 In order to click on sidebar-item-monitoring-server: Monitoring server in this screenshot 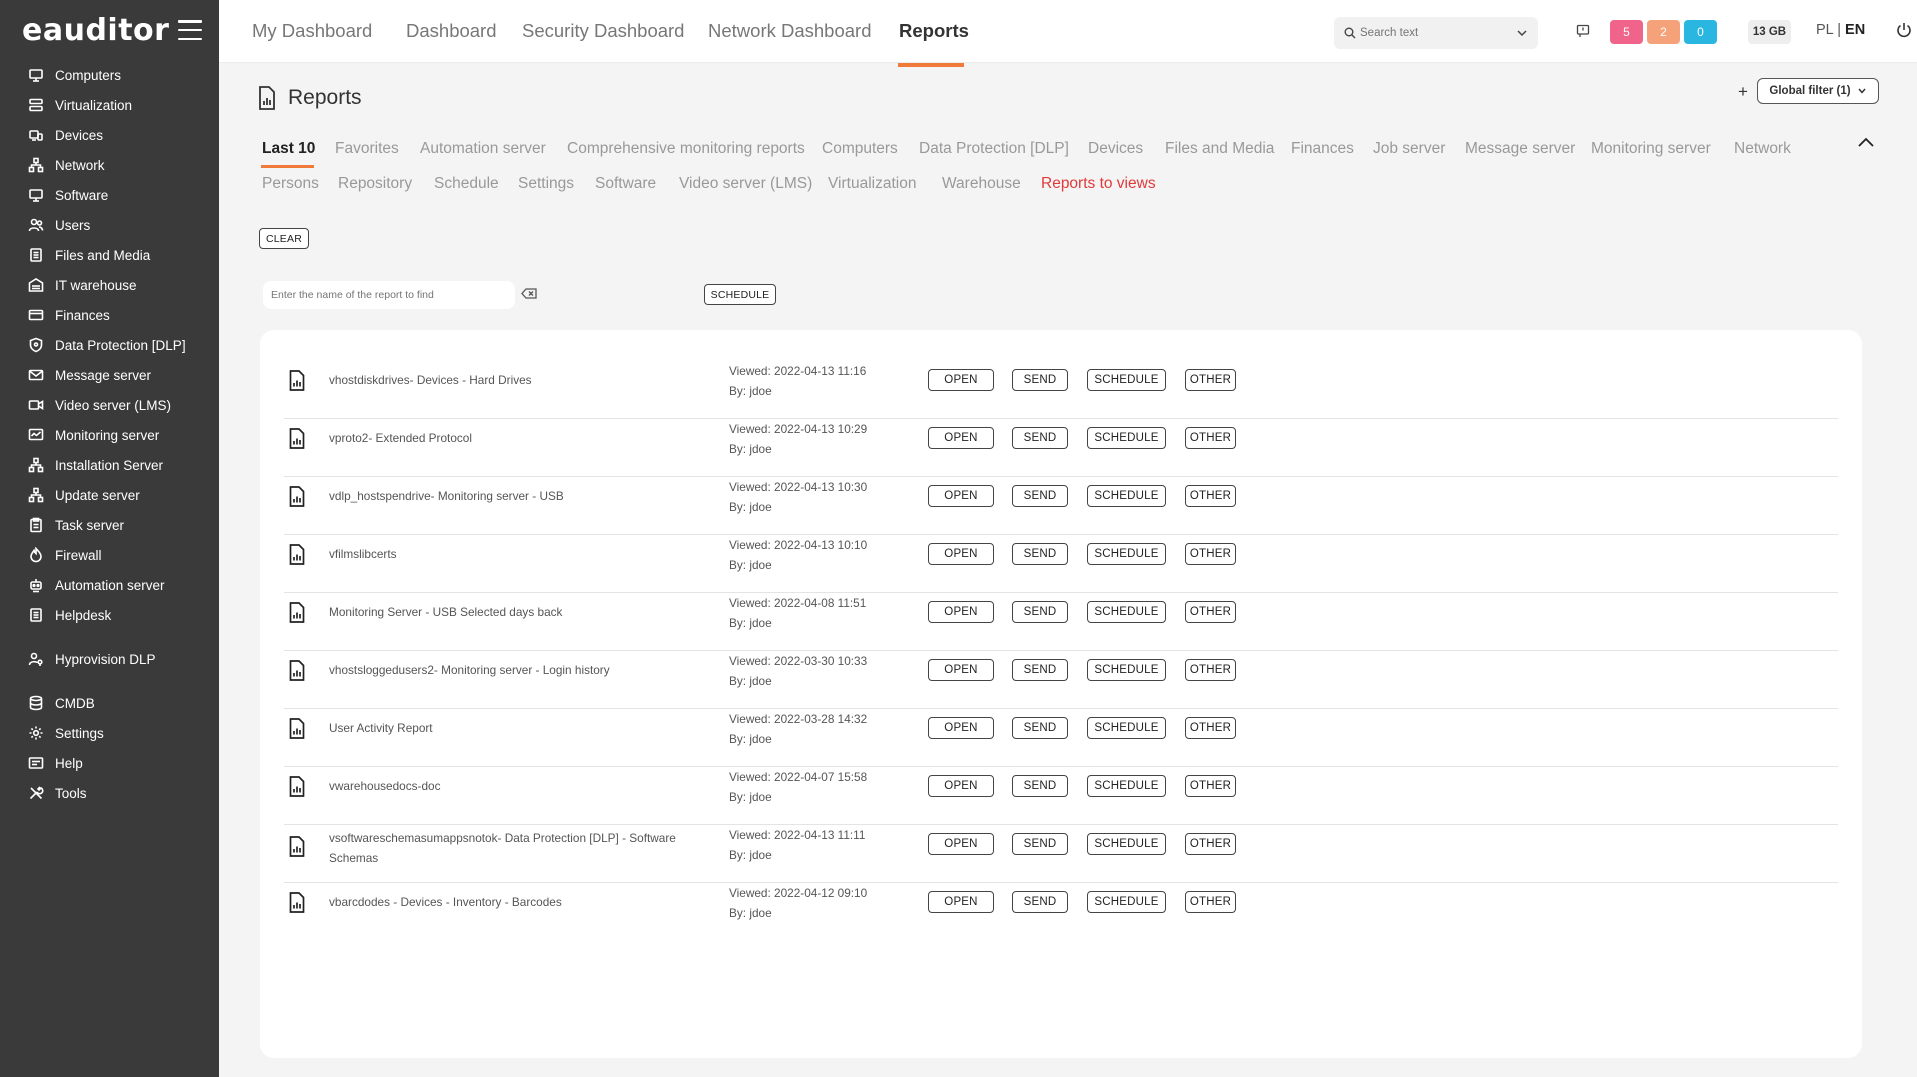, I will do `click(109, 435)`.